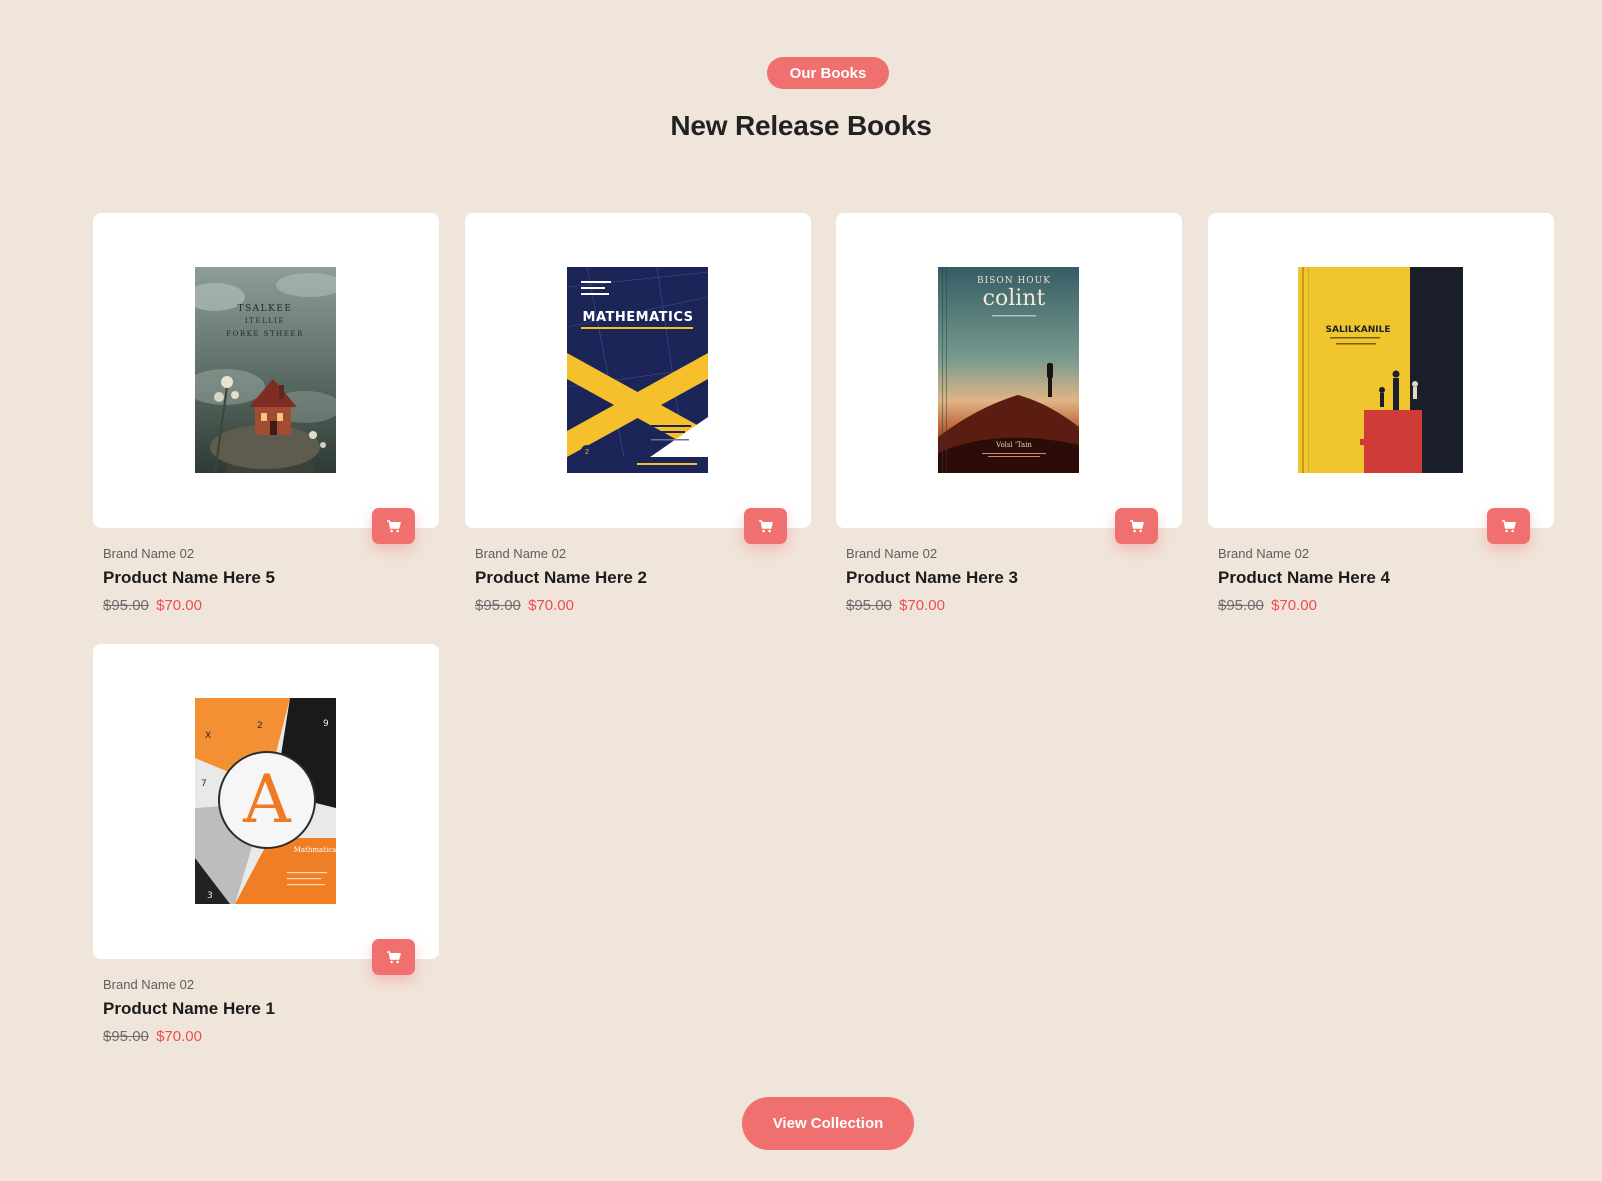 The image size is (1602, 1181). Describe the element at coordinates (801, 125) in the screenshot. I see `section-title: New Release Books` at that location.